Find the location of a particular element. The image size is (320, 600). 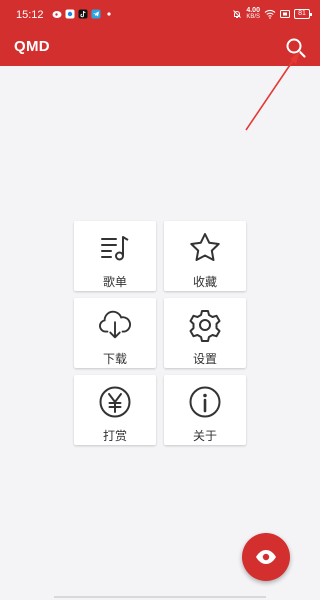

gear-icon is located at coordinates (205, 325).